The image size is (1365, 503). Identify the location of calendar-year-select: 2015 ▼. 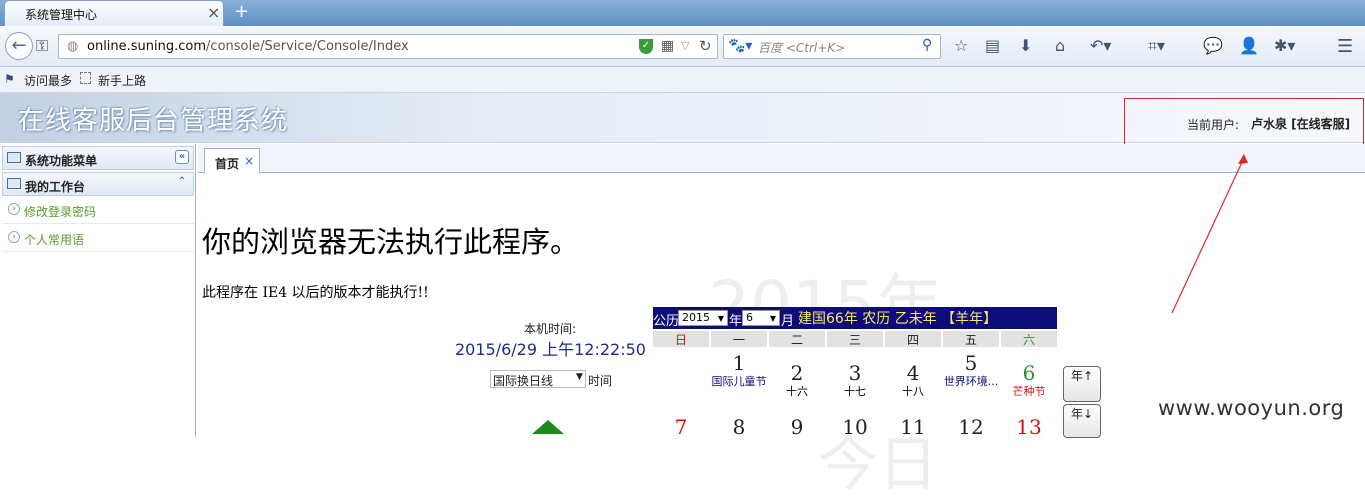
(703, 318).